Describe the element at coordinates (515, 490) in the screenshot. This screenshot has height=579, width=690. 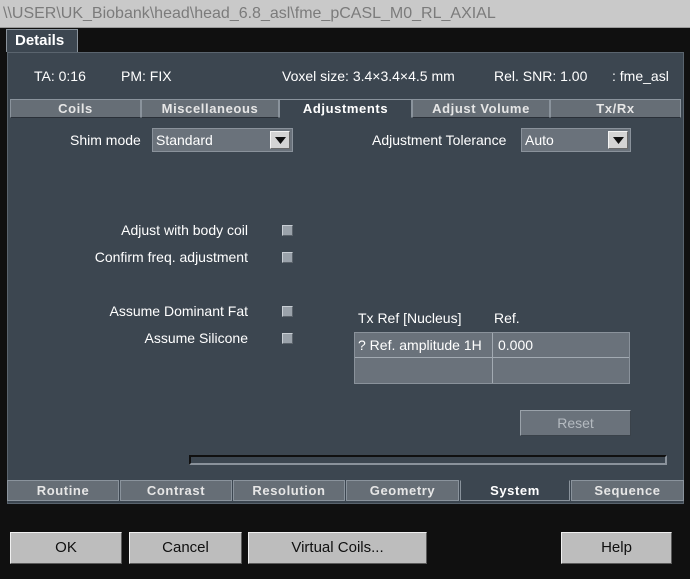
I see `tab-system: System` at that location.